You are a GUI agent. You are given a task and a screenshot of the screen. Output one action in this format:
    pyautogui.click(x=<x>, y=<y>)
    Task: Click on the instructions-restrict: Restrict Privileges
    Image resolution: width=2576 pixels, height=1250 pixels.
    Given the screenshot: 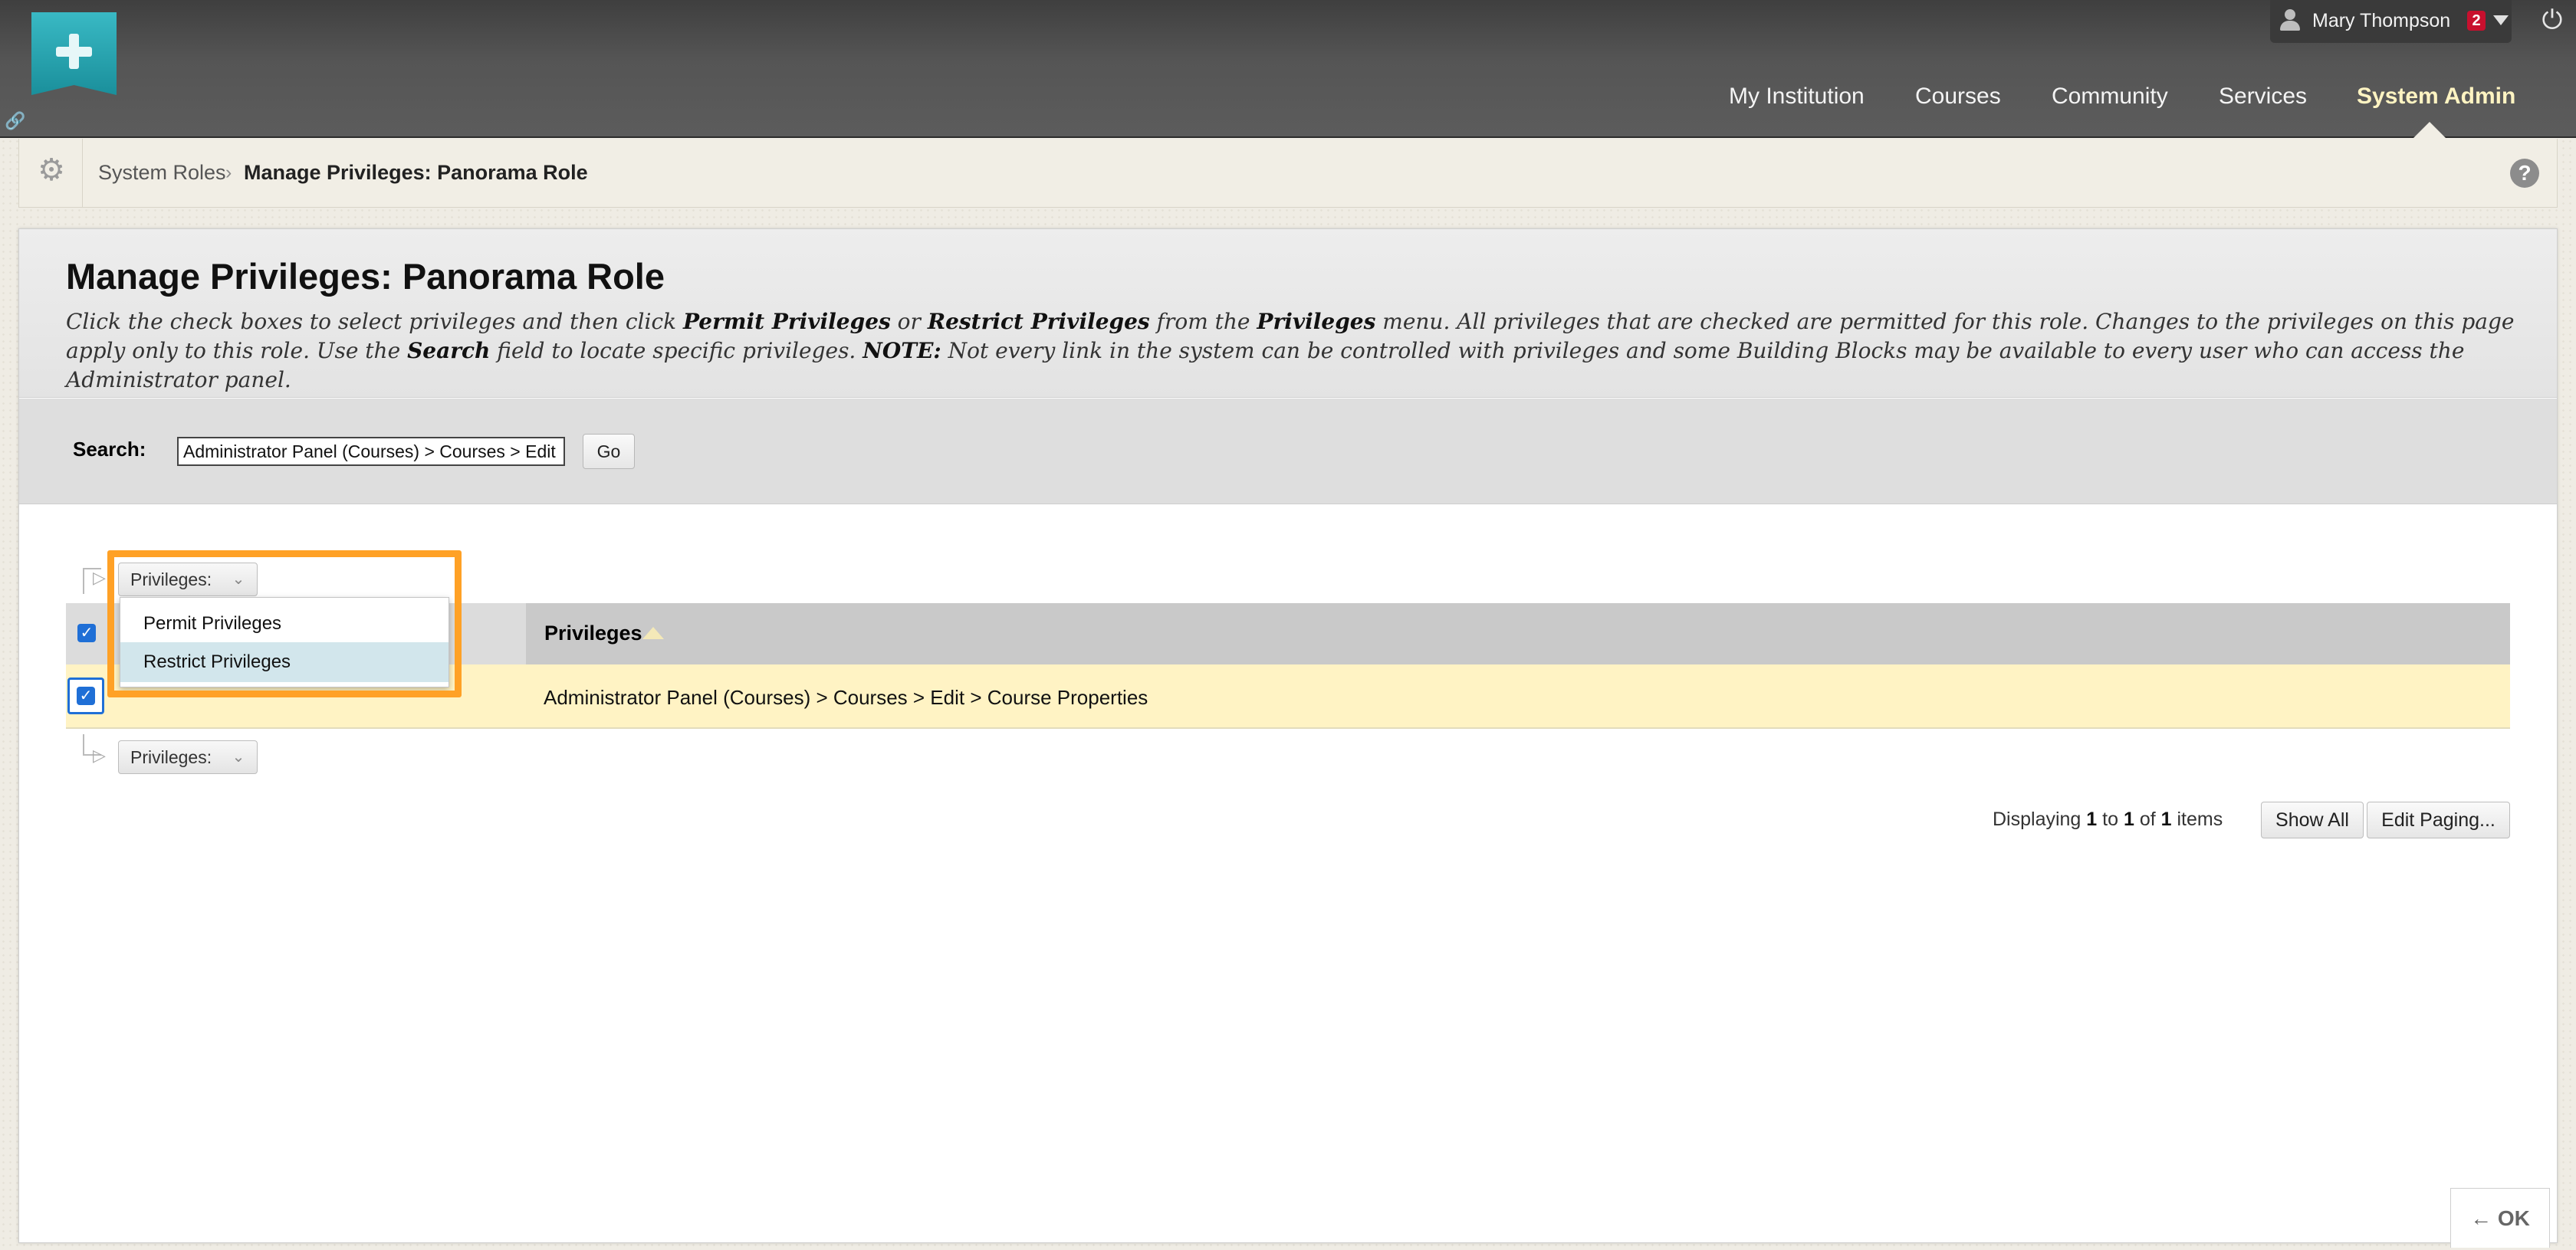 What is the action you would take?
    pyautogui.click(x=1038, y=321)
    